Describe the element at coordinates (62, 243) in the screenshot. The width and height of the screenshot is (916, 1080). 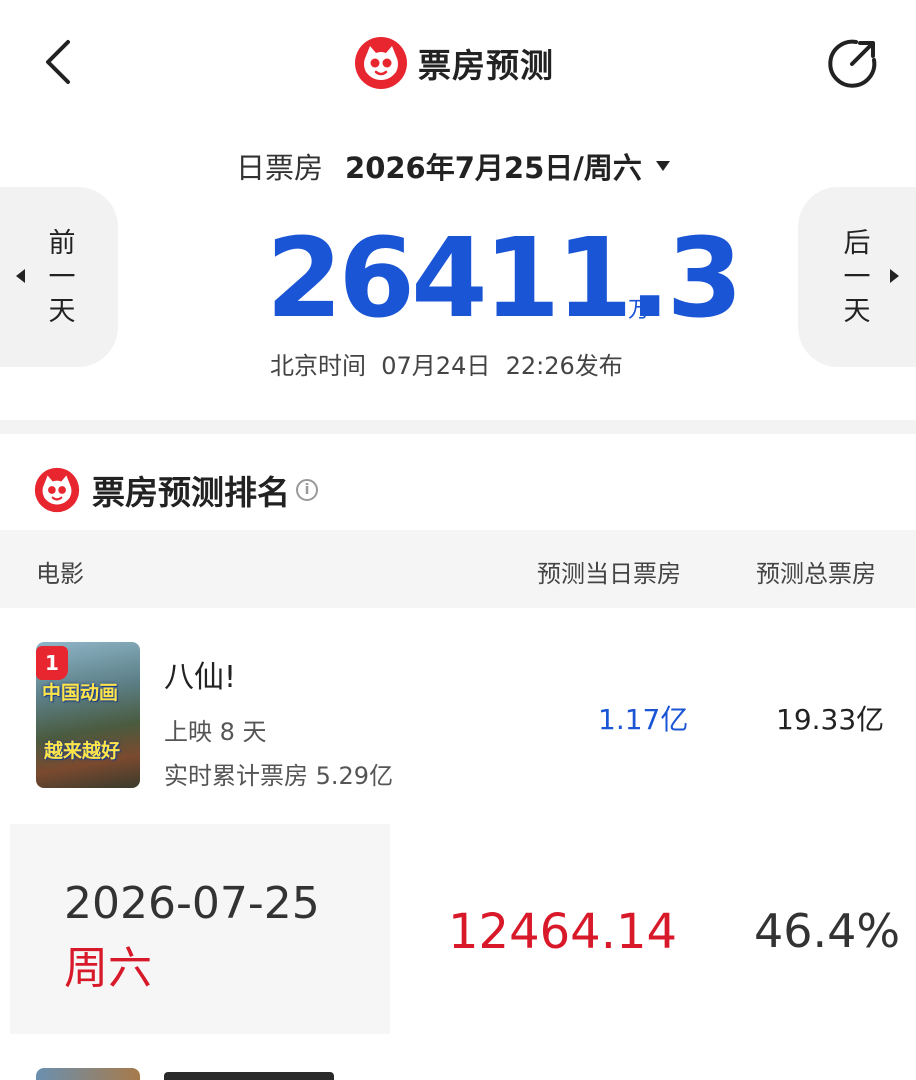
I see `day-label-char: 前` at that location.